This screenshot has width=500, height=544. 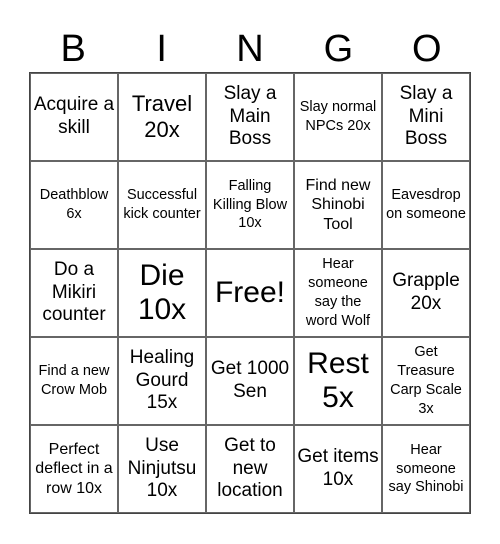 I want to click on bingo-cell: Do a Mikiri counter, so click(x=74, y=293).